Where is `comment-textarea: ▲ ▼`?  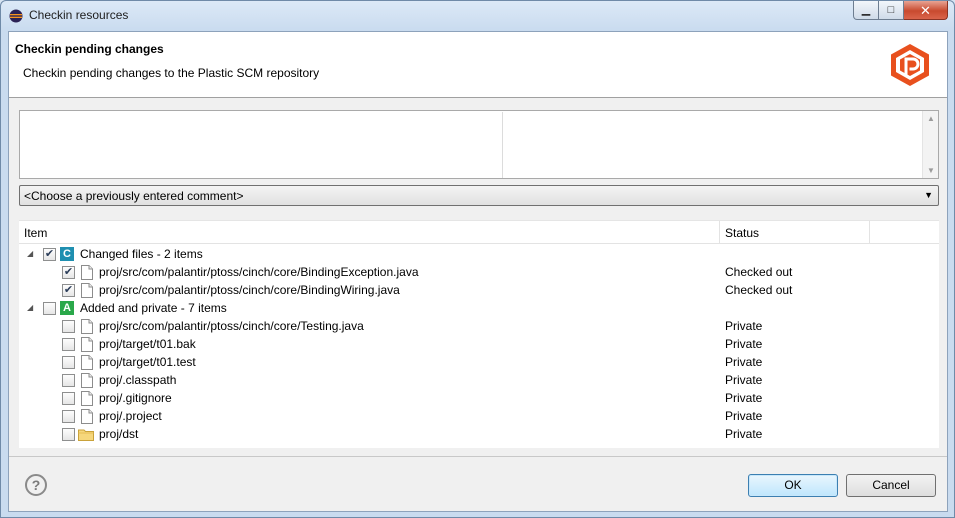 comment-textarea: ▲ ▼ is located at coordinates (479, 144).